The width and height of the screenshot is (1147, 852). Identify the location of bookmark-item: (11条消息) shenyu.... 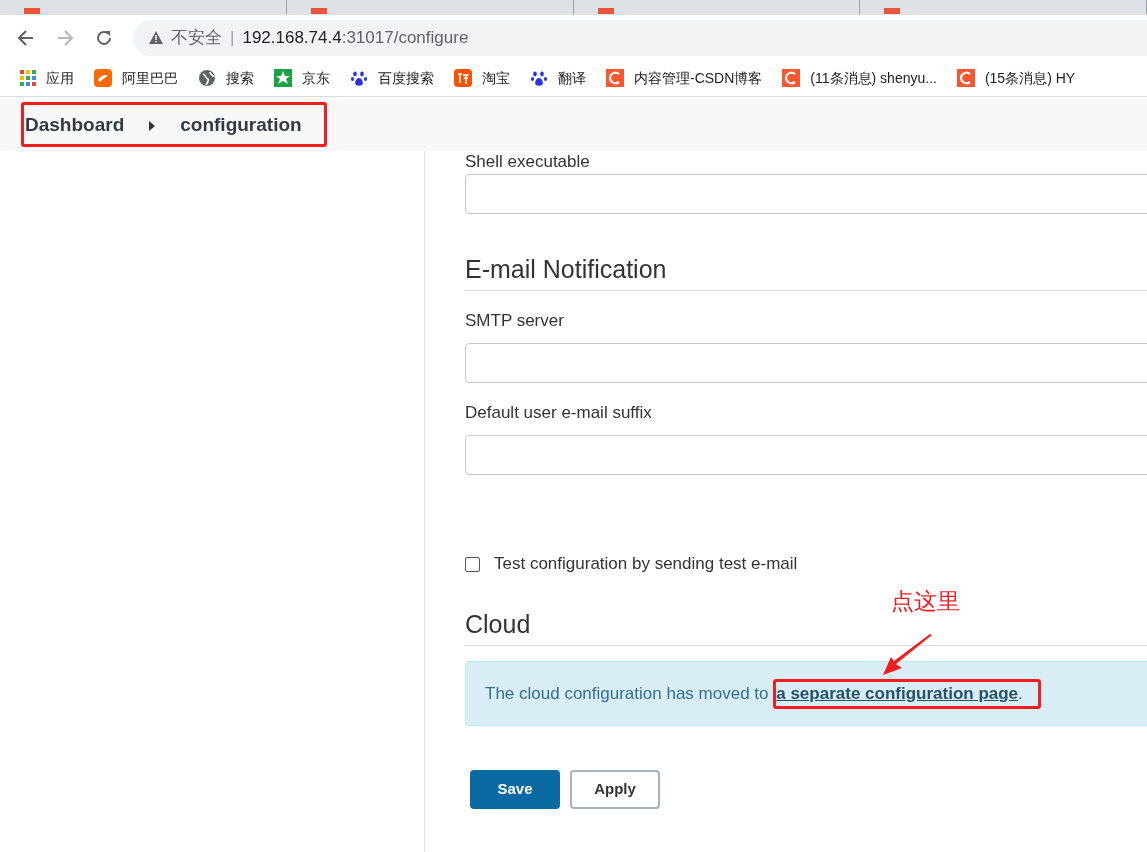
(859, 78).